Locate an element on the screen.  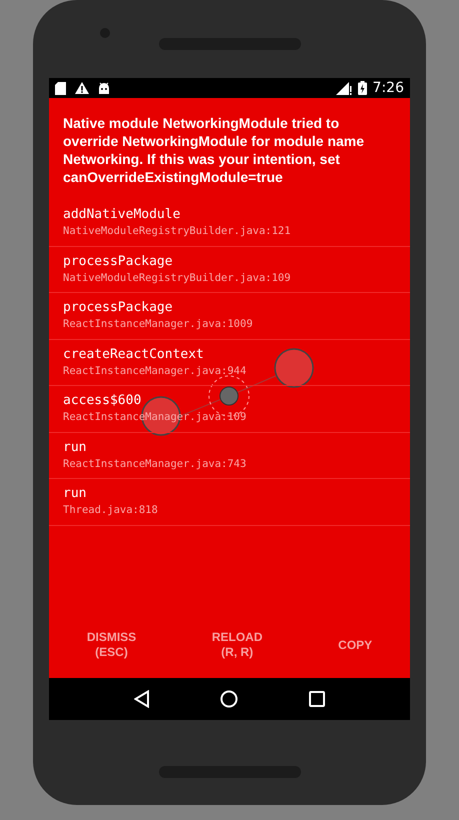
file-location: NativeModuleRegistryBuilder.java:109 is located at coordinates (177, 278).